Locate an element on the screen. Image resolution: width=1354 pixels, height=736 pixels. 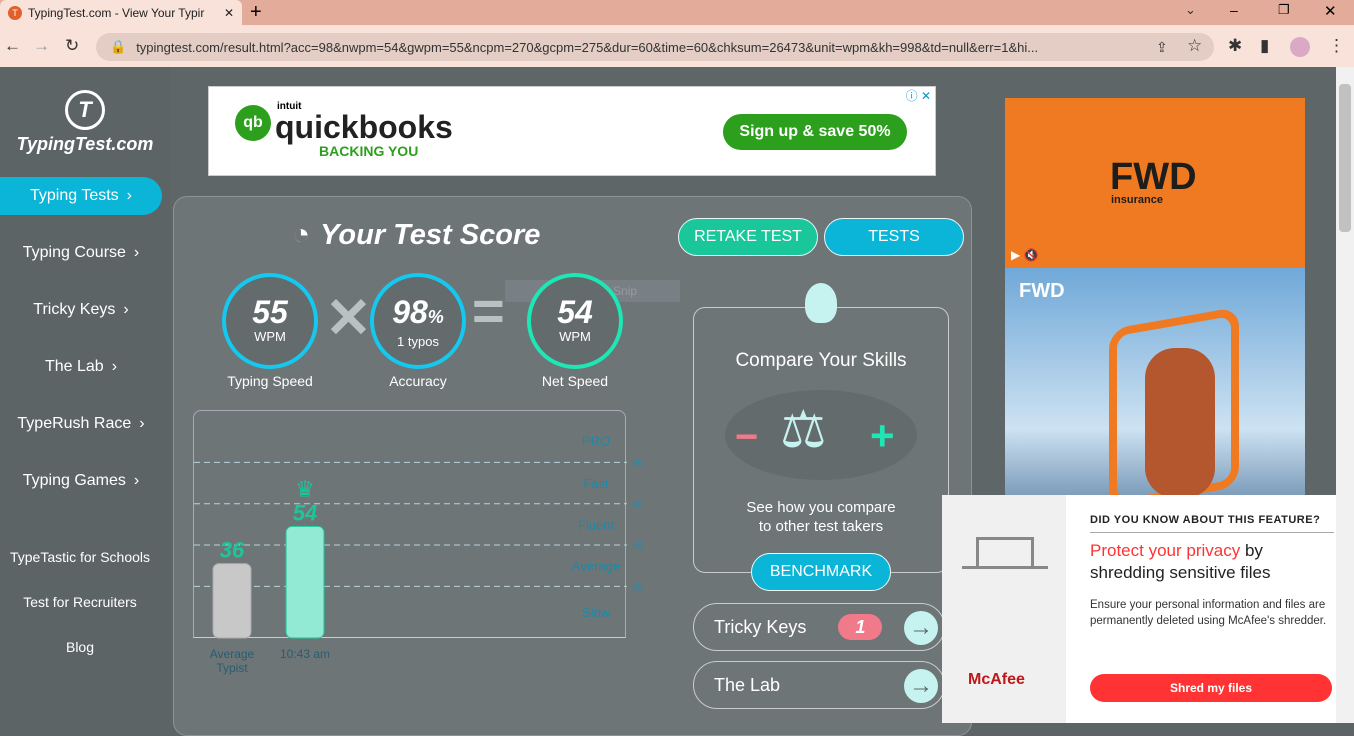
gridline-label: 45 is located at coordinates (638, 546).